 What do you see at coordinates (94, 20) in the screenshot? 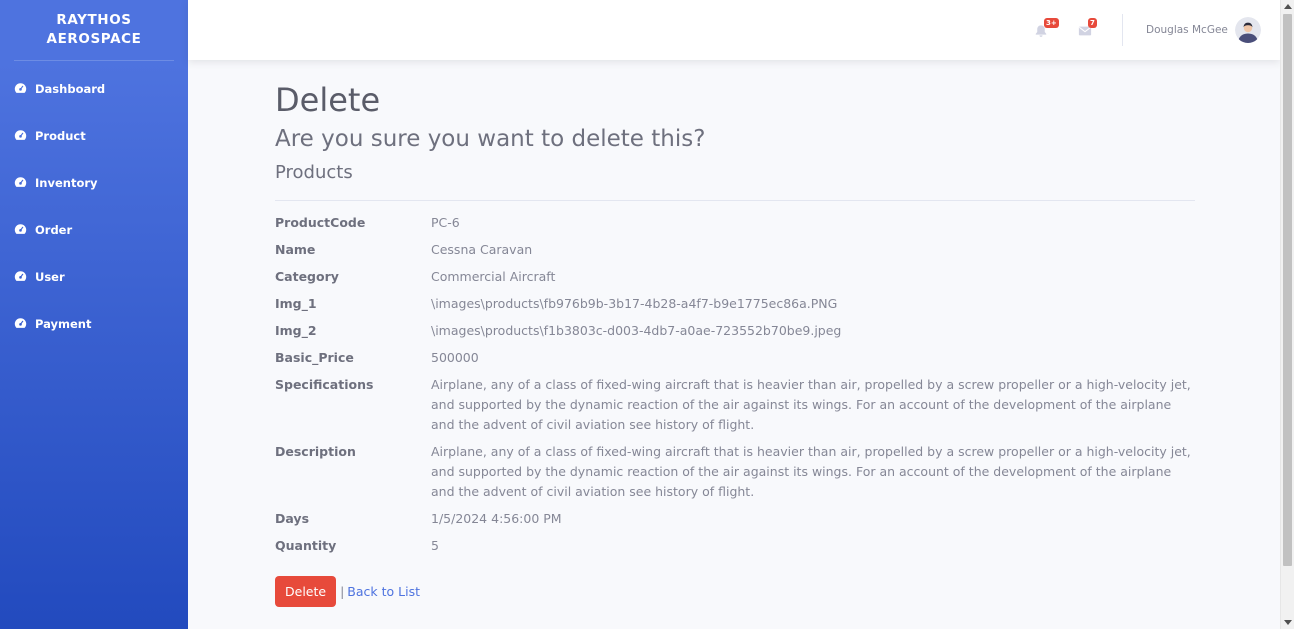
I see `brand-line-1: RAYTHOS` at bounding box center [94, 20].